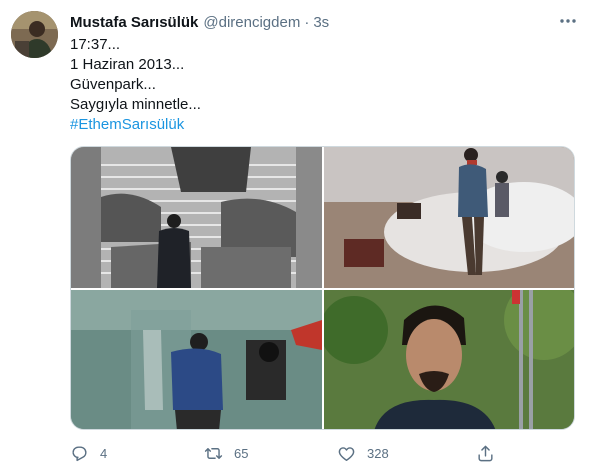 This screenshot has width=592, height=473. Describe the element at coordinates (346, 453) in the screenshot. I see `heart-icon` at that location.